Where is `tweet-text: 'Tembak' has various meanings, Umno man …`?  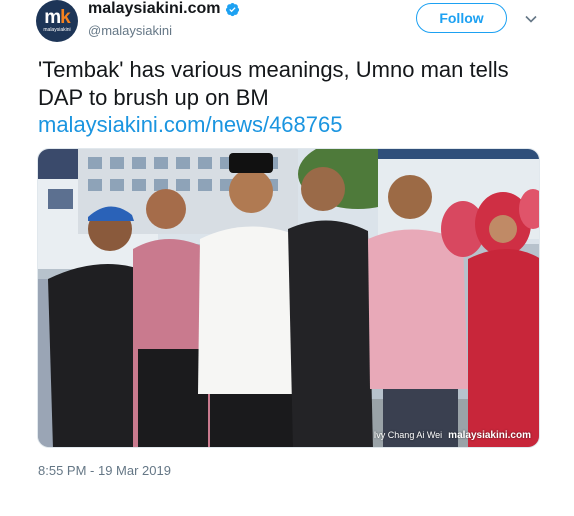
tweet-text: 'Tembak' has various meanings, Umno man … is located at coordinates (273, 83).